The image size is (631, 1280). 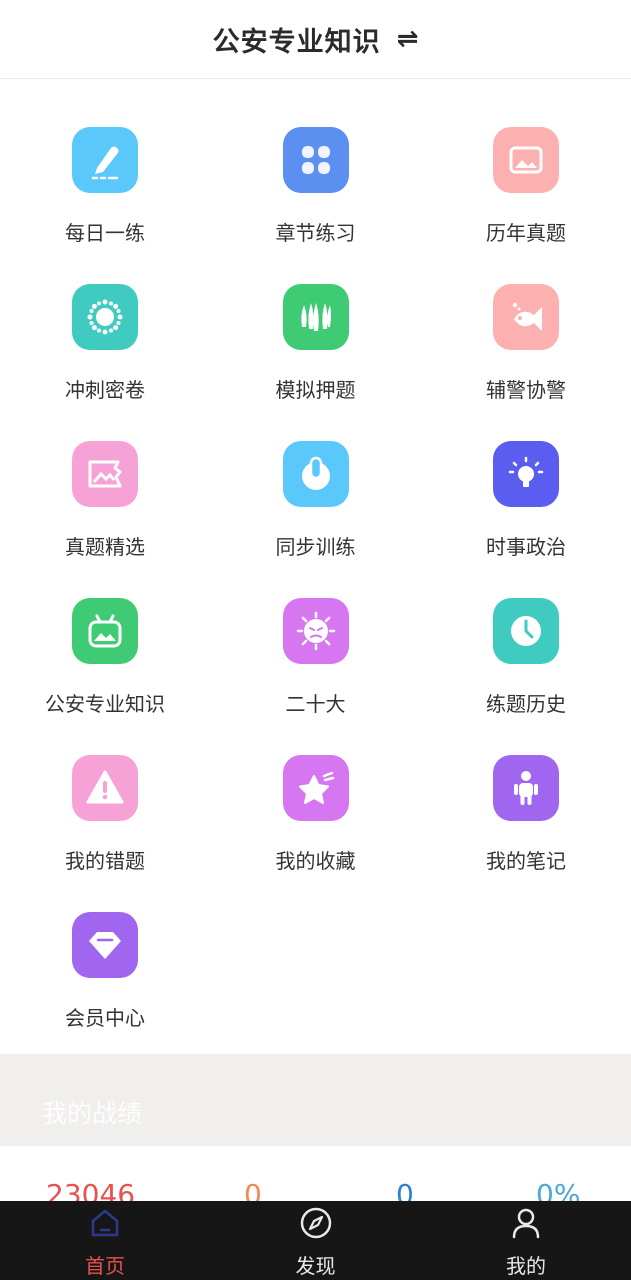 I want to click on tab-label: 首页, so click(x=105, y=1266).